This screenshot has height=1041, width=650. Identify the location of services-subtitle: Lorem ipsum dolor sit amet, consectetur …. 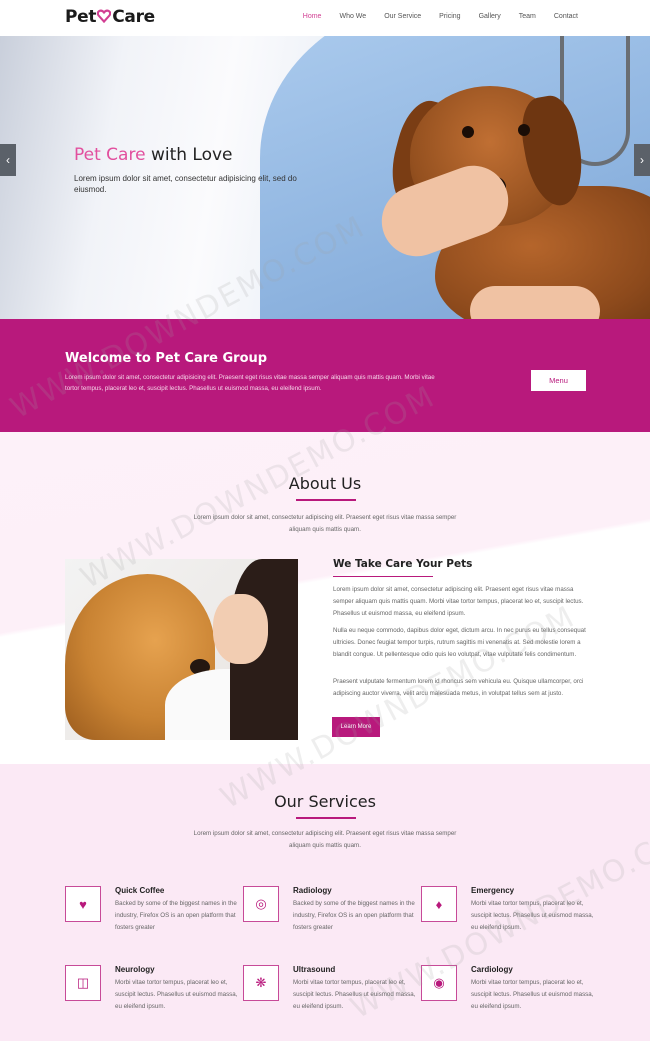
(325, 839).